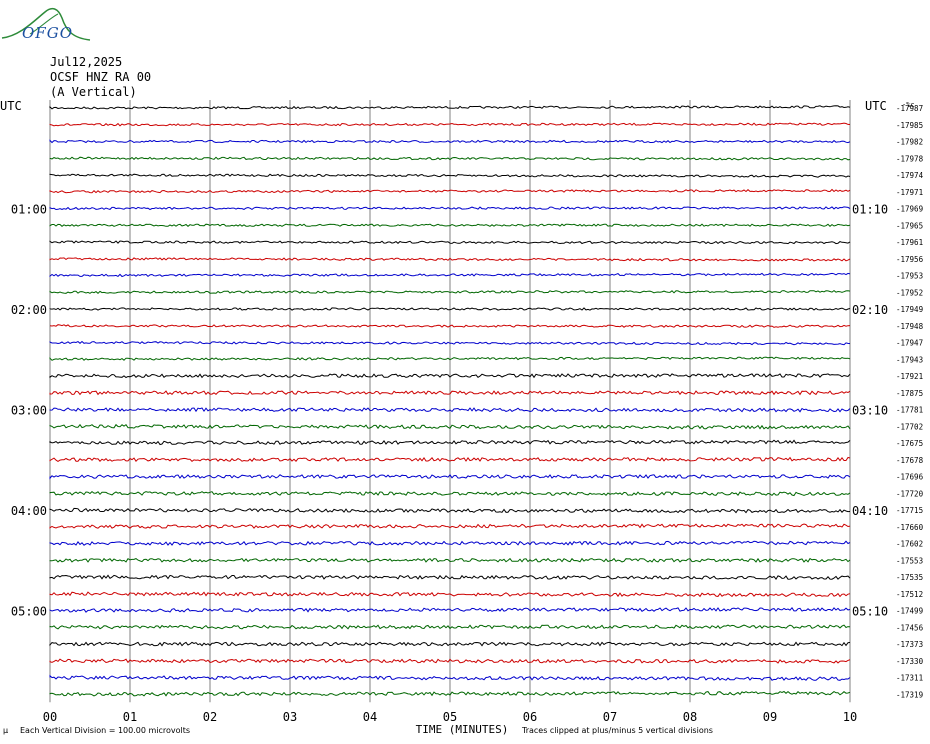  What do you see at coordinates (610, 717) in the screenshot?
I see `x-tick-label: 07` at bounding box center [610, 717].